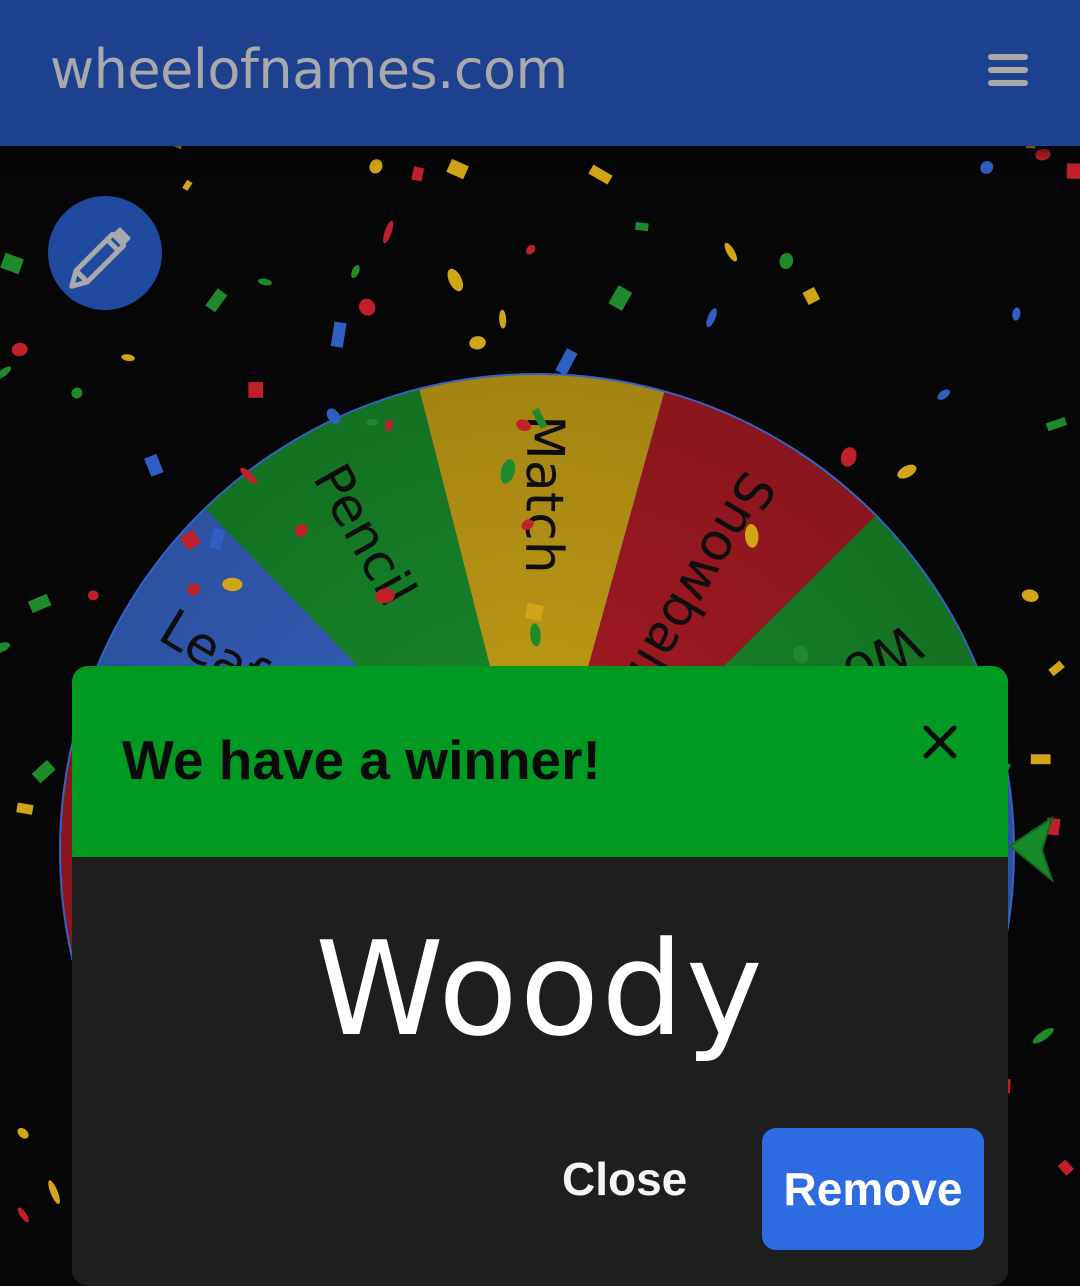  I want to click on close-button: Close, so click(624, 1179).